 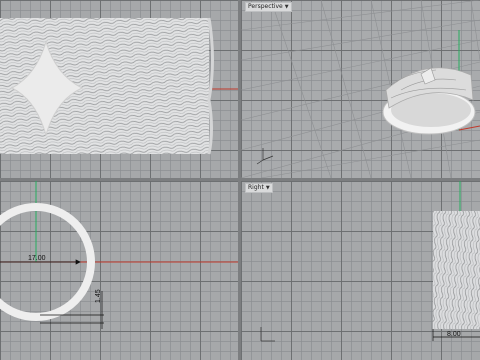 I want to click on thickness-value: 1.45, so click(x=98, y=296).